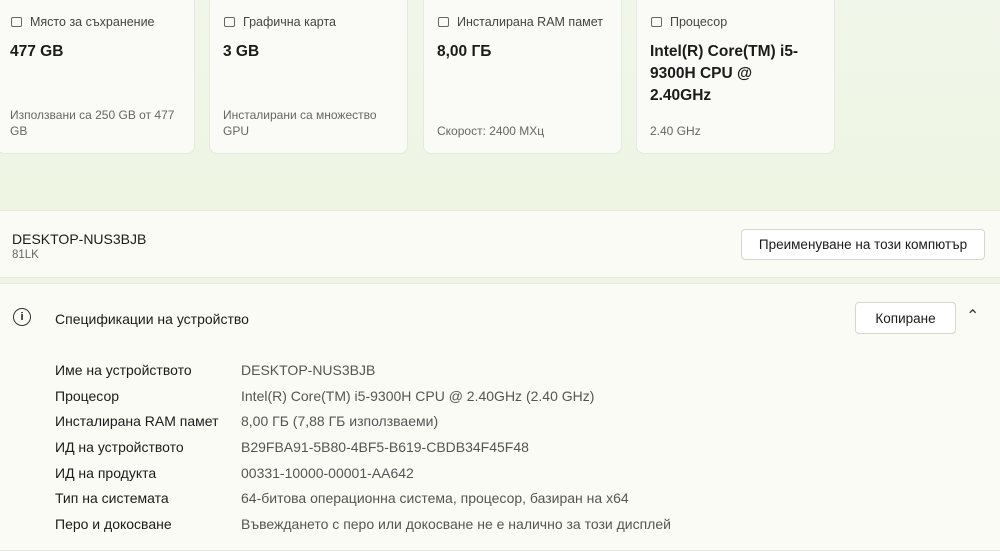 The height and width of the screenshot is (551, 1000). Describe the element at coordinates (327, 473) in the screenshot. I see `spec-value: 00331-10000-00001-AA642` at that location.